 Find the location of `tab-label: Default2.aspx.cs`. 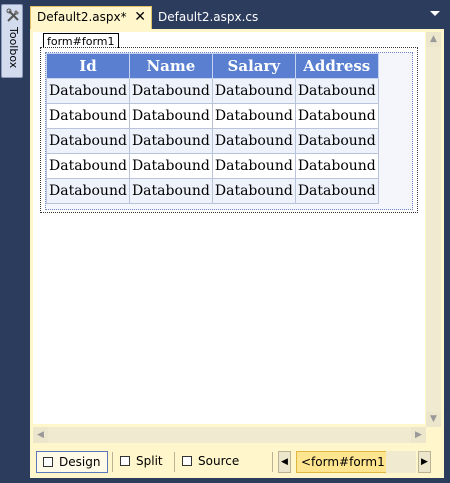

tab-label: Default2.aspx.cs is located at coordinates (208, 17).